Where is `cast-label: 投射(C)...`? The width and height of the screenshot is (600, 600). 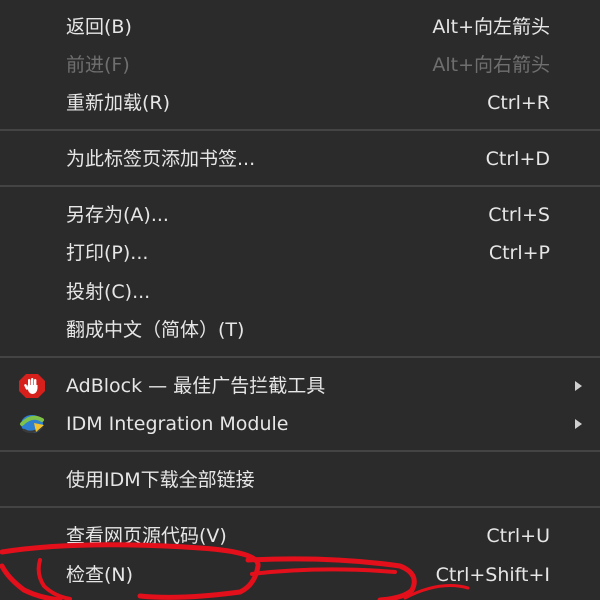
cast-label: 投射(C)... is located at coordinates (108, 292).